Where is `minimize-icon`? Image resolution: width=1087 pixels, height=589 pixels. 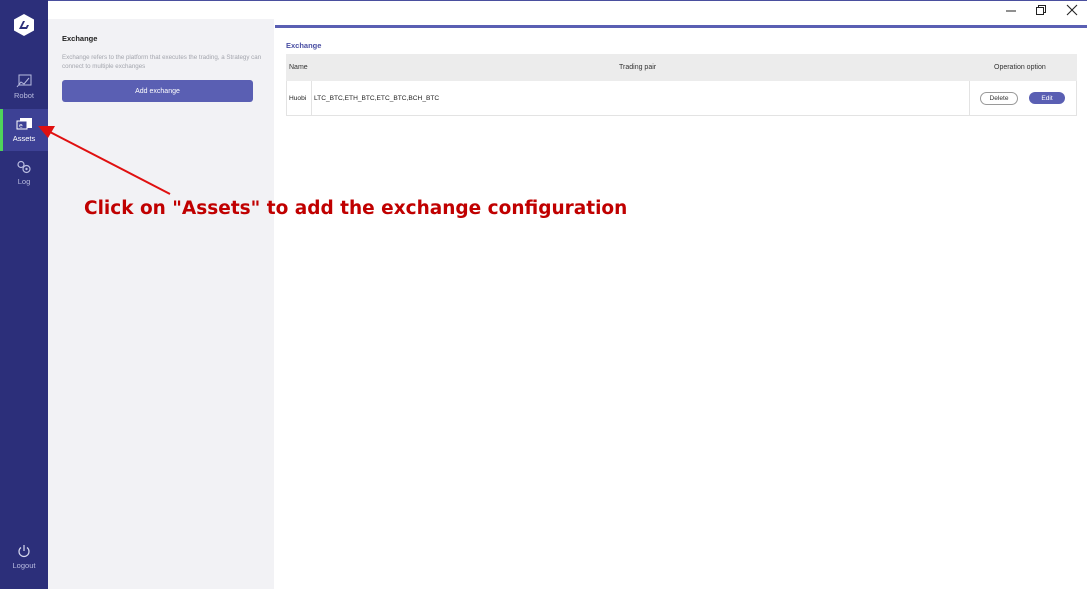 minimize-icon is located at coordinates (1011, 11).